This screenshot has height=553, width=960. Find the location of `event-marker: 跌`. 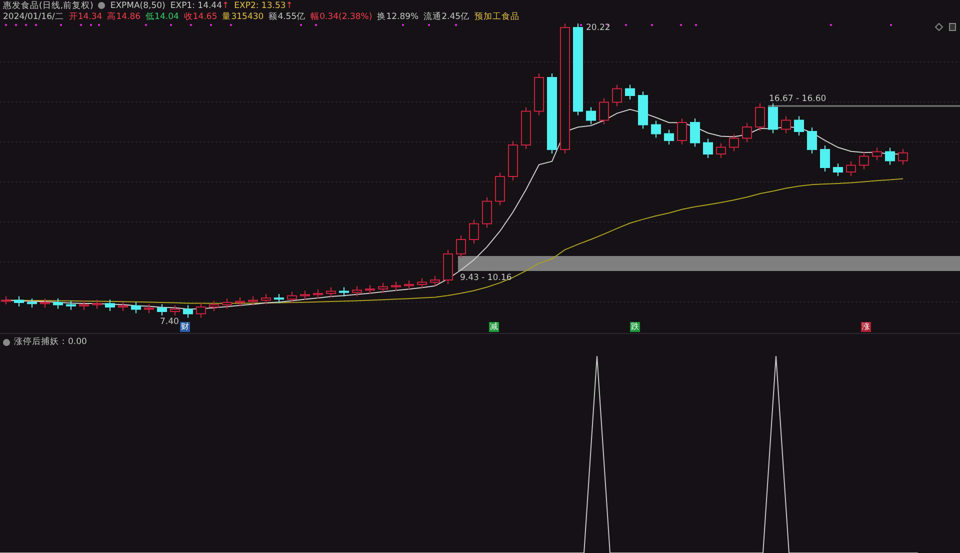

event-marker: 跌 is located at coordinates (635, 327).